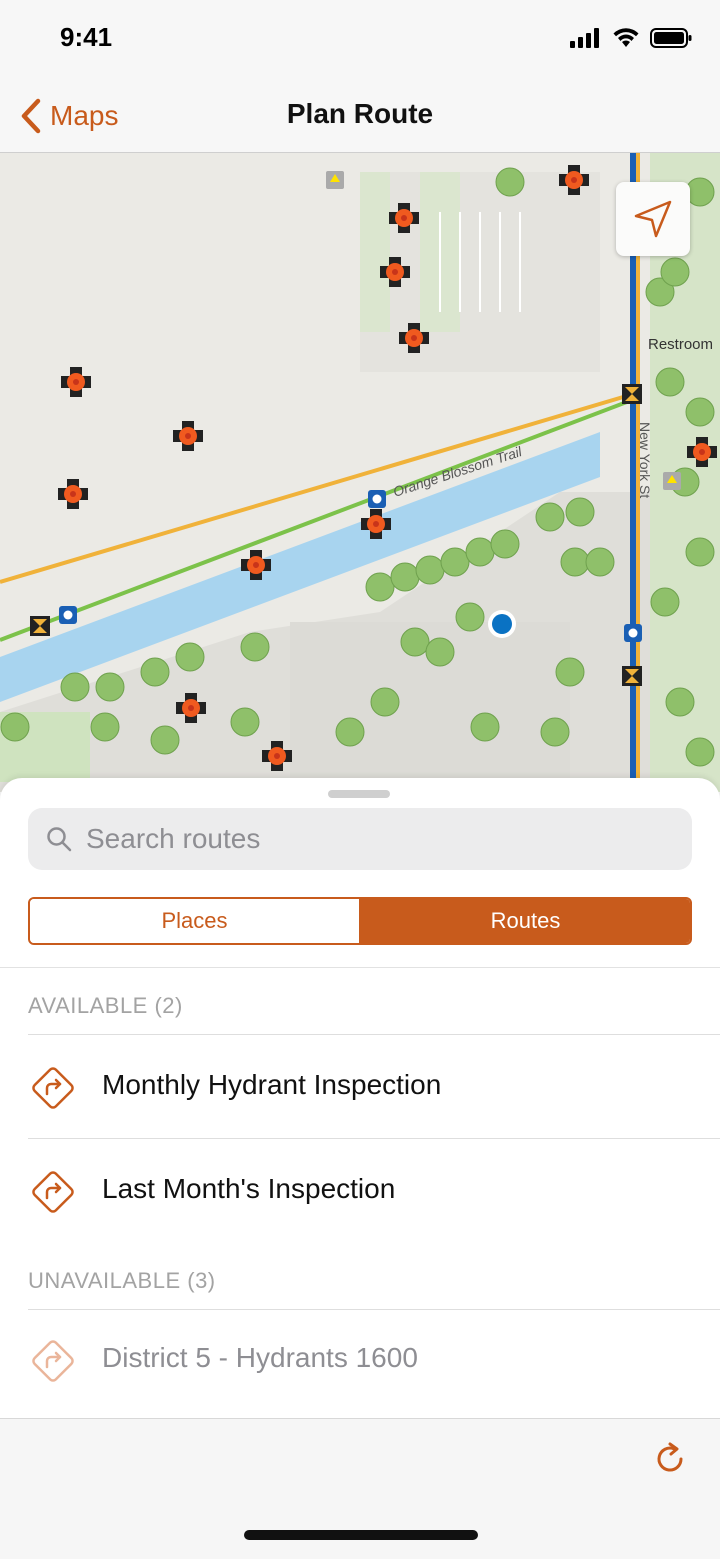 This screenshot has height=1559, width=720. I want to click on map-label-poi: Restroom, so click(680, 344).